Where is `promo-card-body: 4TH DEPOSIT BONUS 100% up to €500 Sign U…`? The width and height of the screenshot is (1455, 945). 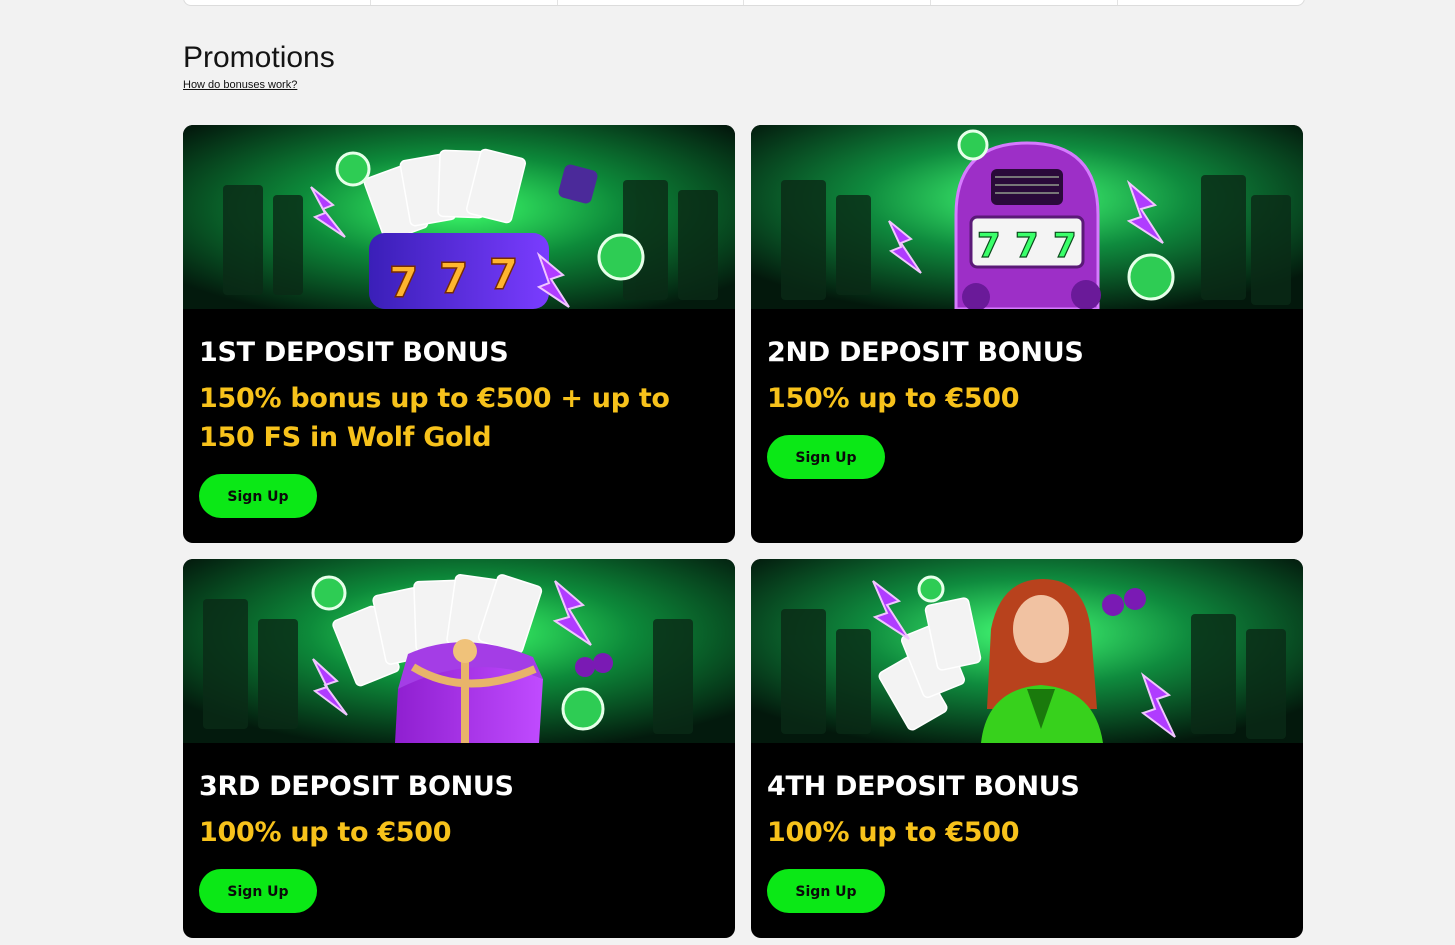
promo-card-body: 4TH DEPOSIT BONUS 100% up to €500 Sign U… is located at coordinates (1027, 828).